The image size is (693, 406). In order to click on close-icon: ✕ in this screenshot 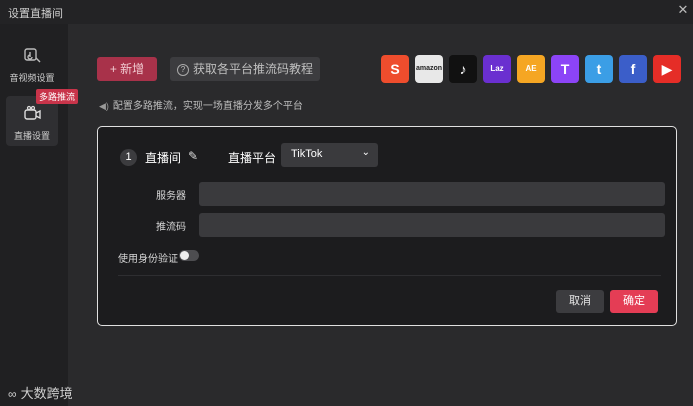, I will do `click(683, 10)`.